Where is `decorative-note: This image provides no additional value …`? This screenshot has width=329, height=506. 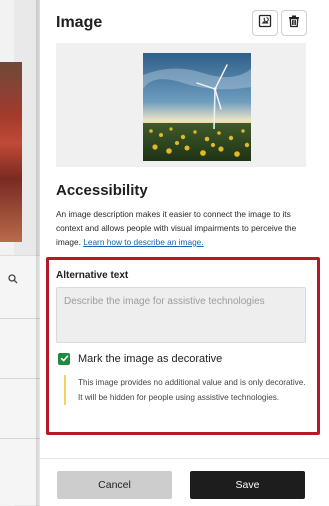
decorative-note: This image provides no additional value … is located at coordinates (187, 390).